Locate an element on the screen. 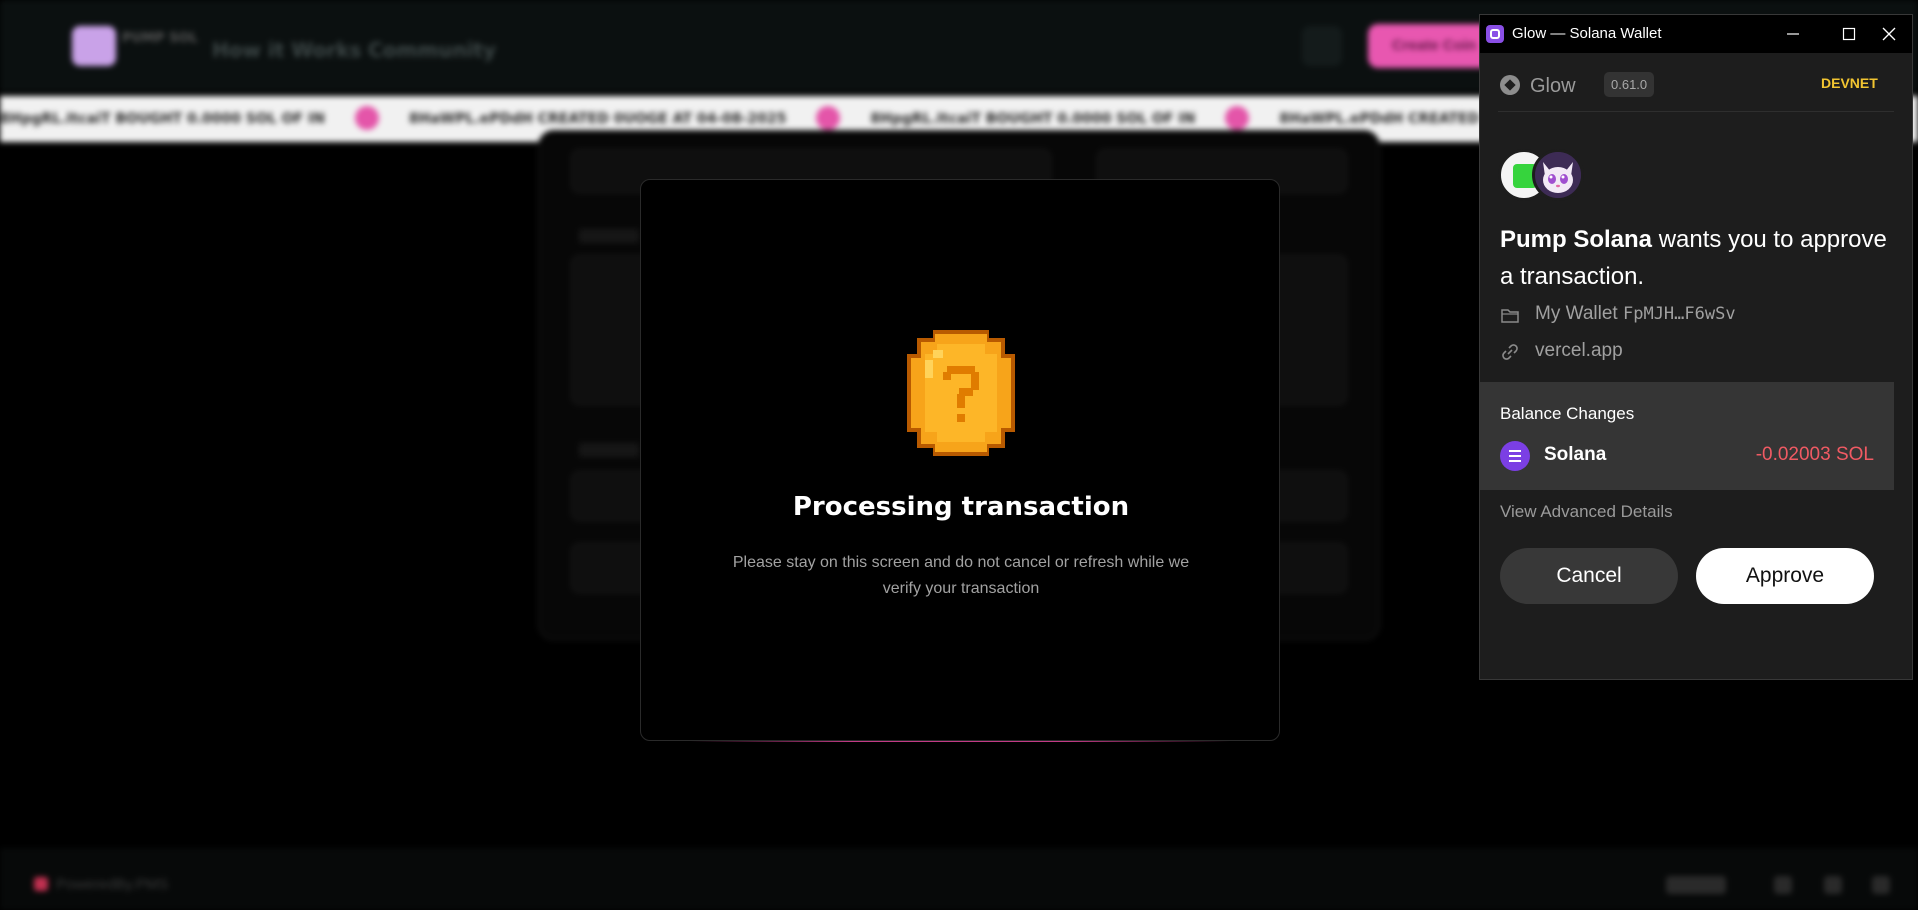 This screenshot has height=910, width=1918. description-label is located at coordinates (609, 236).